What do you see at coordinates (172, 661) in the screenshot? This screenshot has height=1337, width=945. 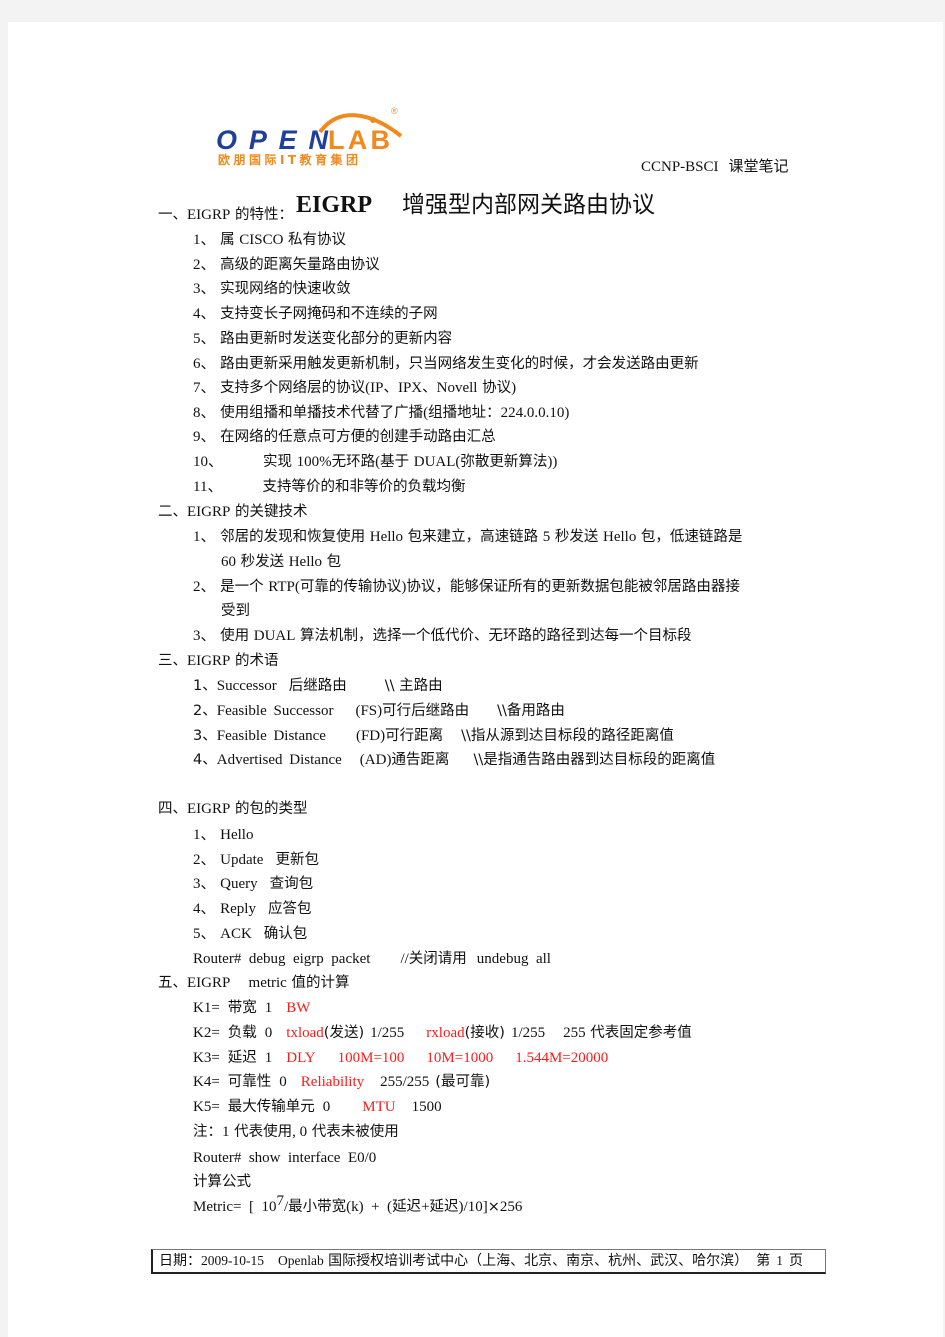 I see `text-span: 三、` at bounding box center [172, 661].